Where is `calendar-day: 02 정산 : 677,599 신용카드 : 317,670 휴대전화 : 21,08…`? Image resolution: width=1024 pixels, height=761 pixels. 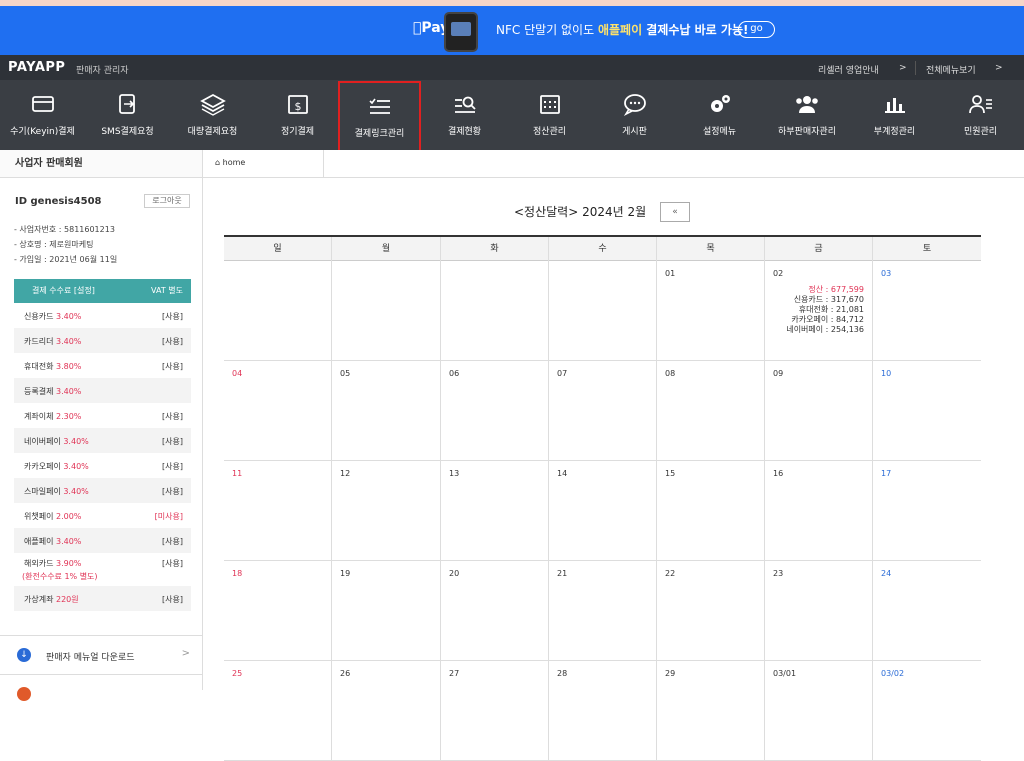
calendar-day: 02 정산 : 677,599 신용카드 : 317,670 휴대전화 : 21,08… is located at coordinates (819, 311).